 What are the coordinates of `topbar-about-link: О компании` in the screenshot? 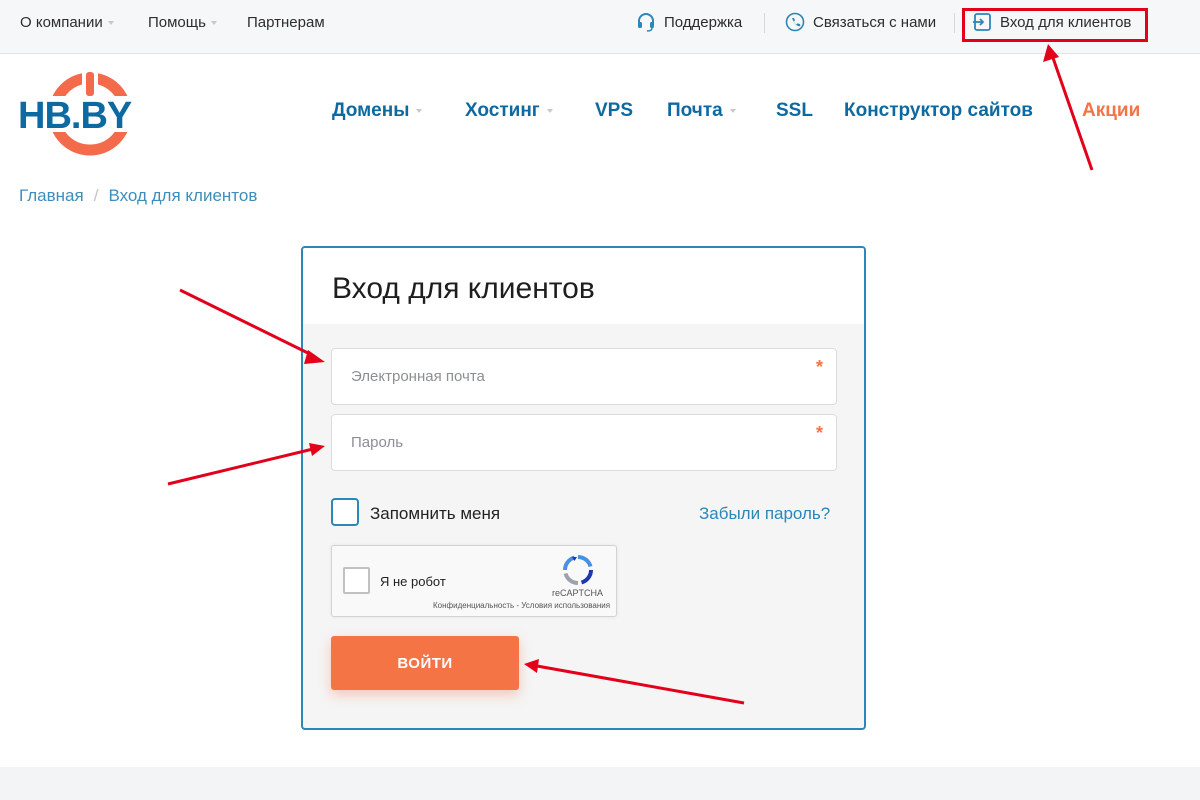 It's located at (67, 23).